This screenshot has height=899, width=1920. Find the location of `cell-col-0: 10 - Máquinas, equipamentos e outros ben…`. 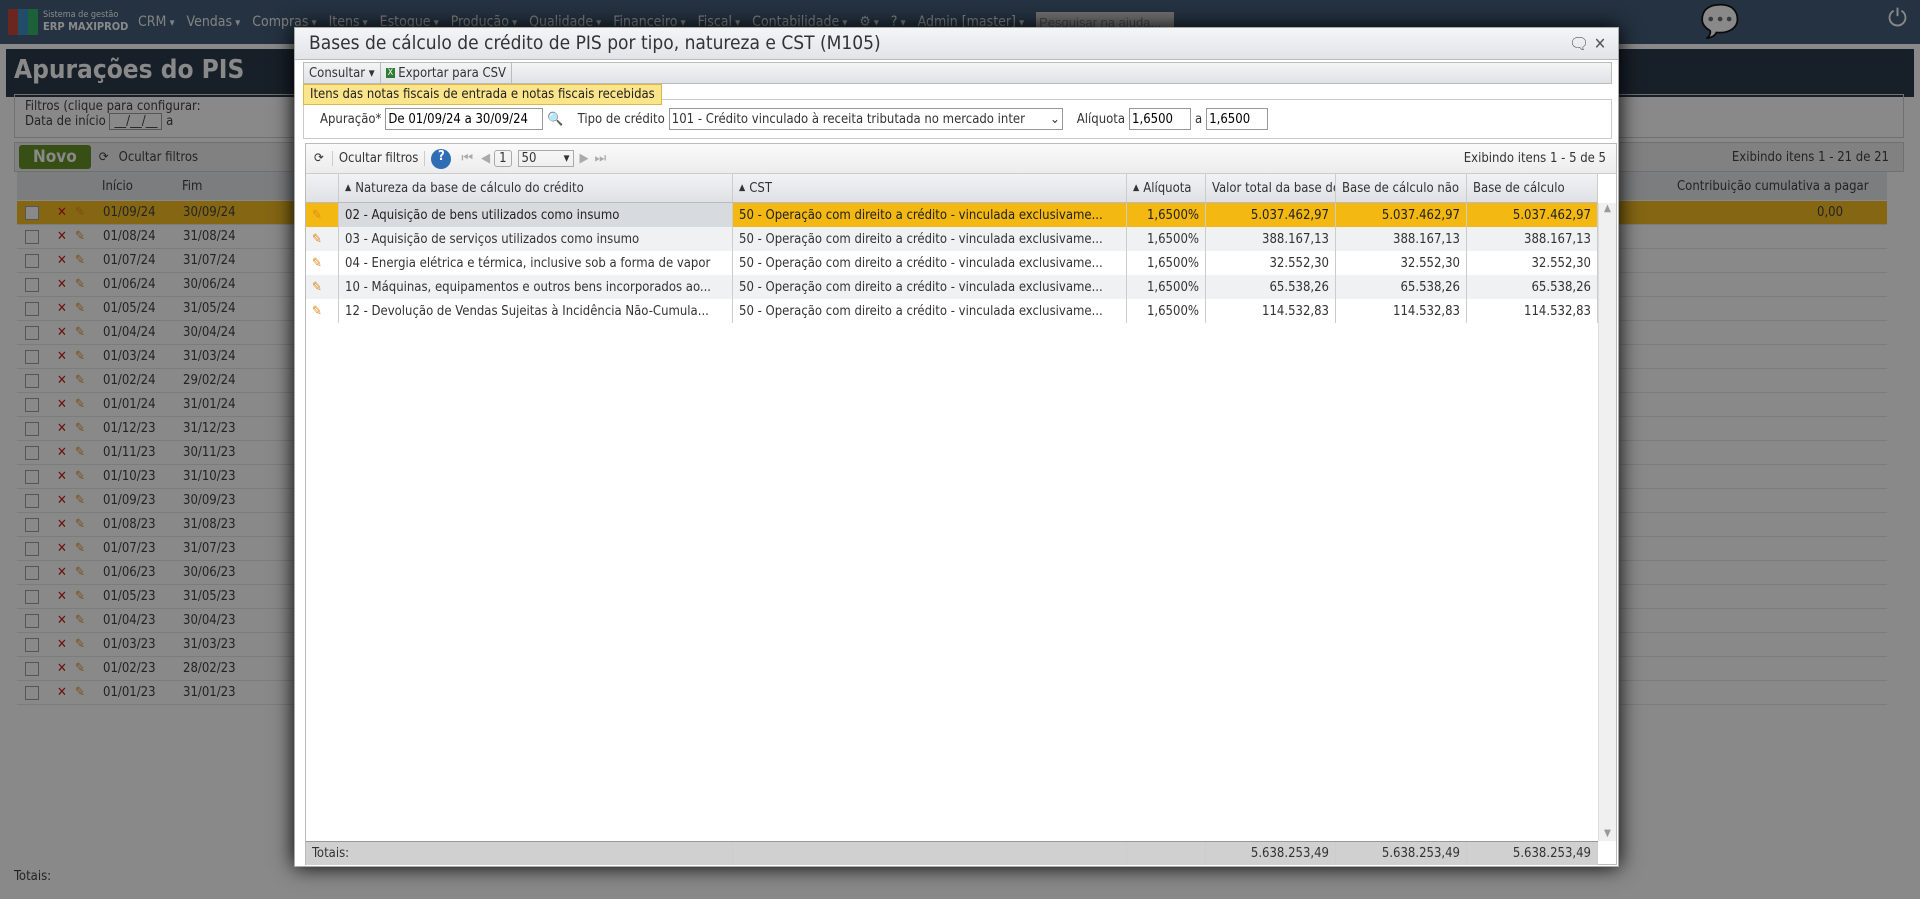

cell-col-0: 10 - Máquinas, equipamentos e outros ben… is located at coordinates (536, 287).